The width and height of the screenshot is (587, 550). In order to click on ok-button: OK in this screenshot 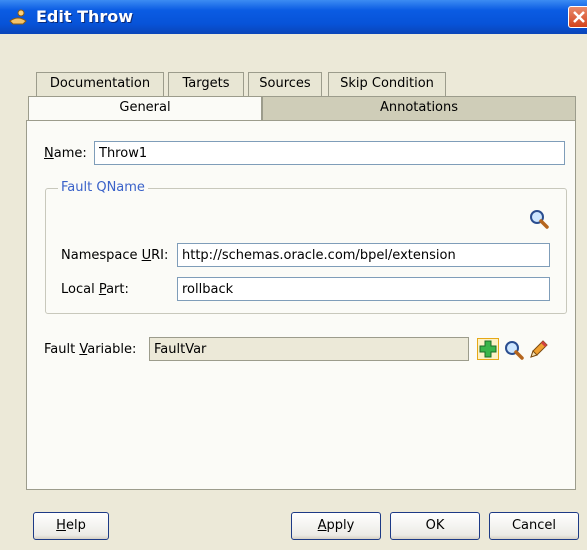, I will do `click(435, 526)`.